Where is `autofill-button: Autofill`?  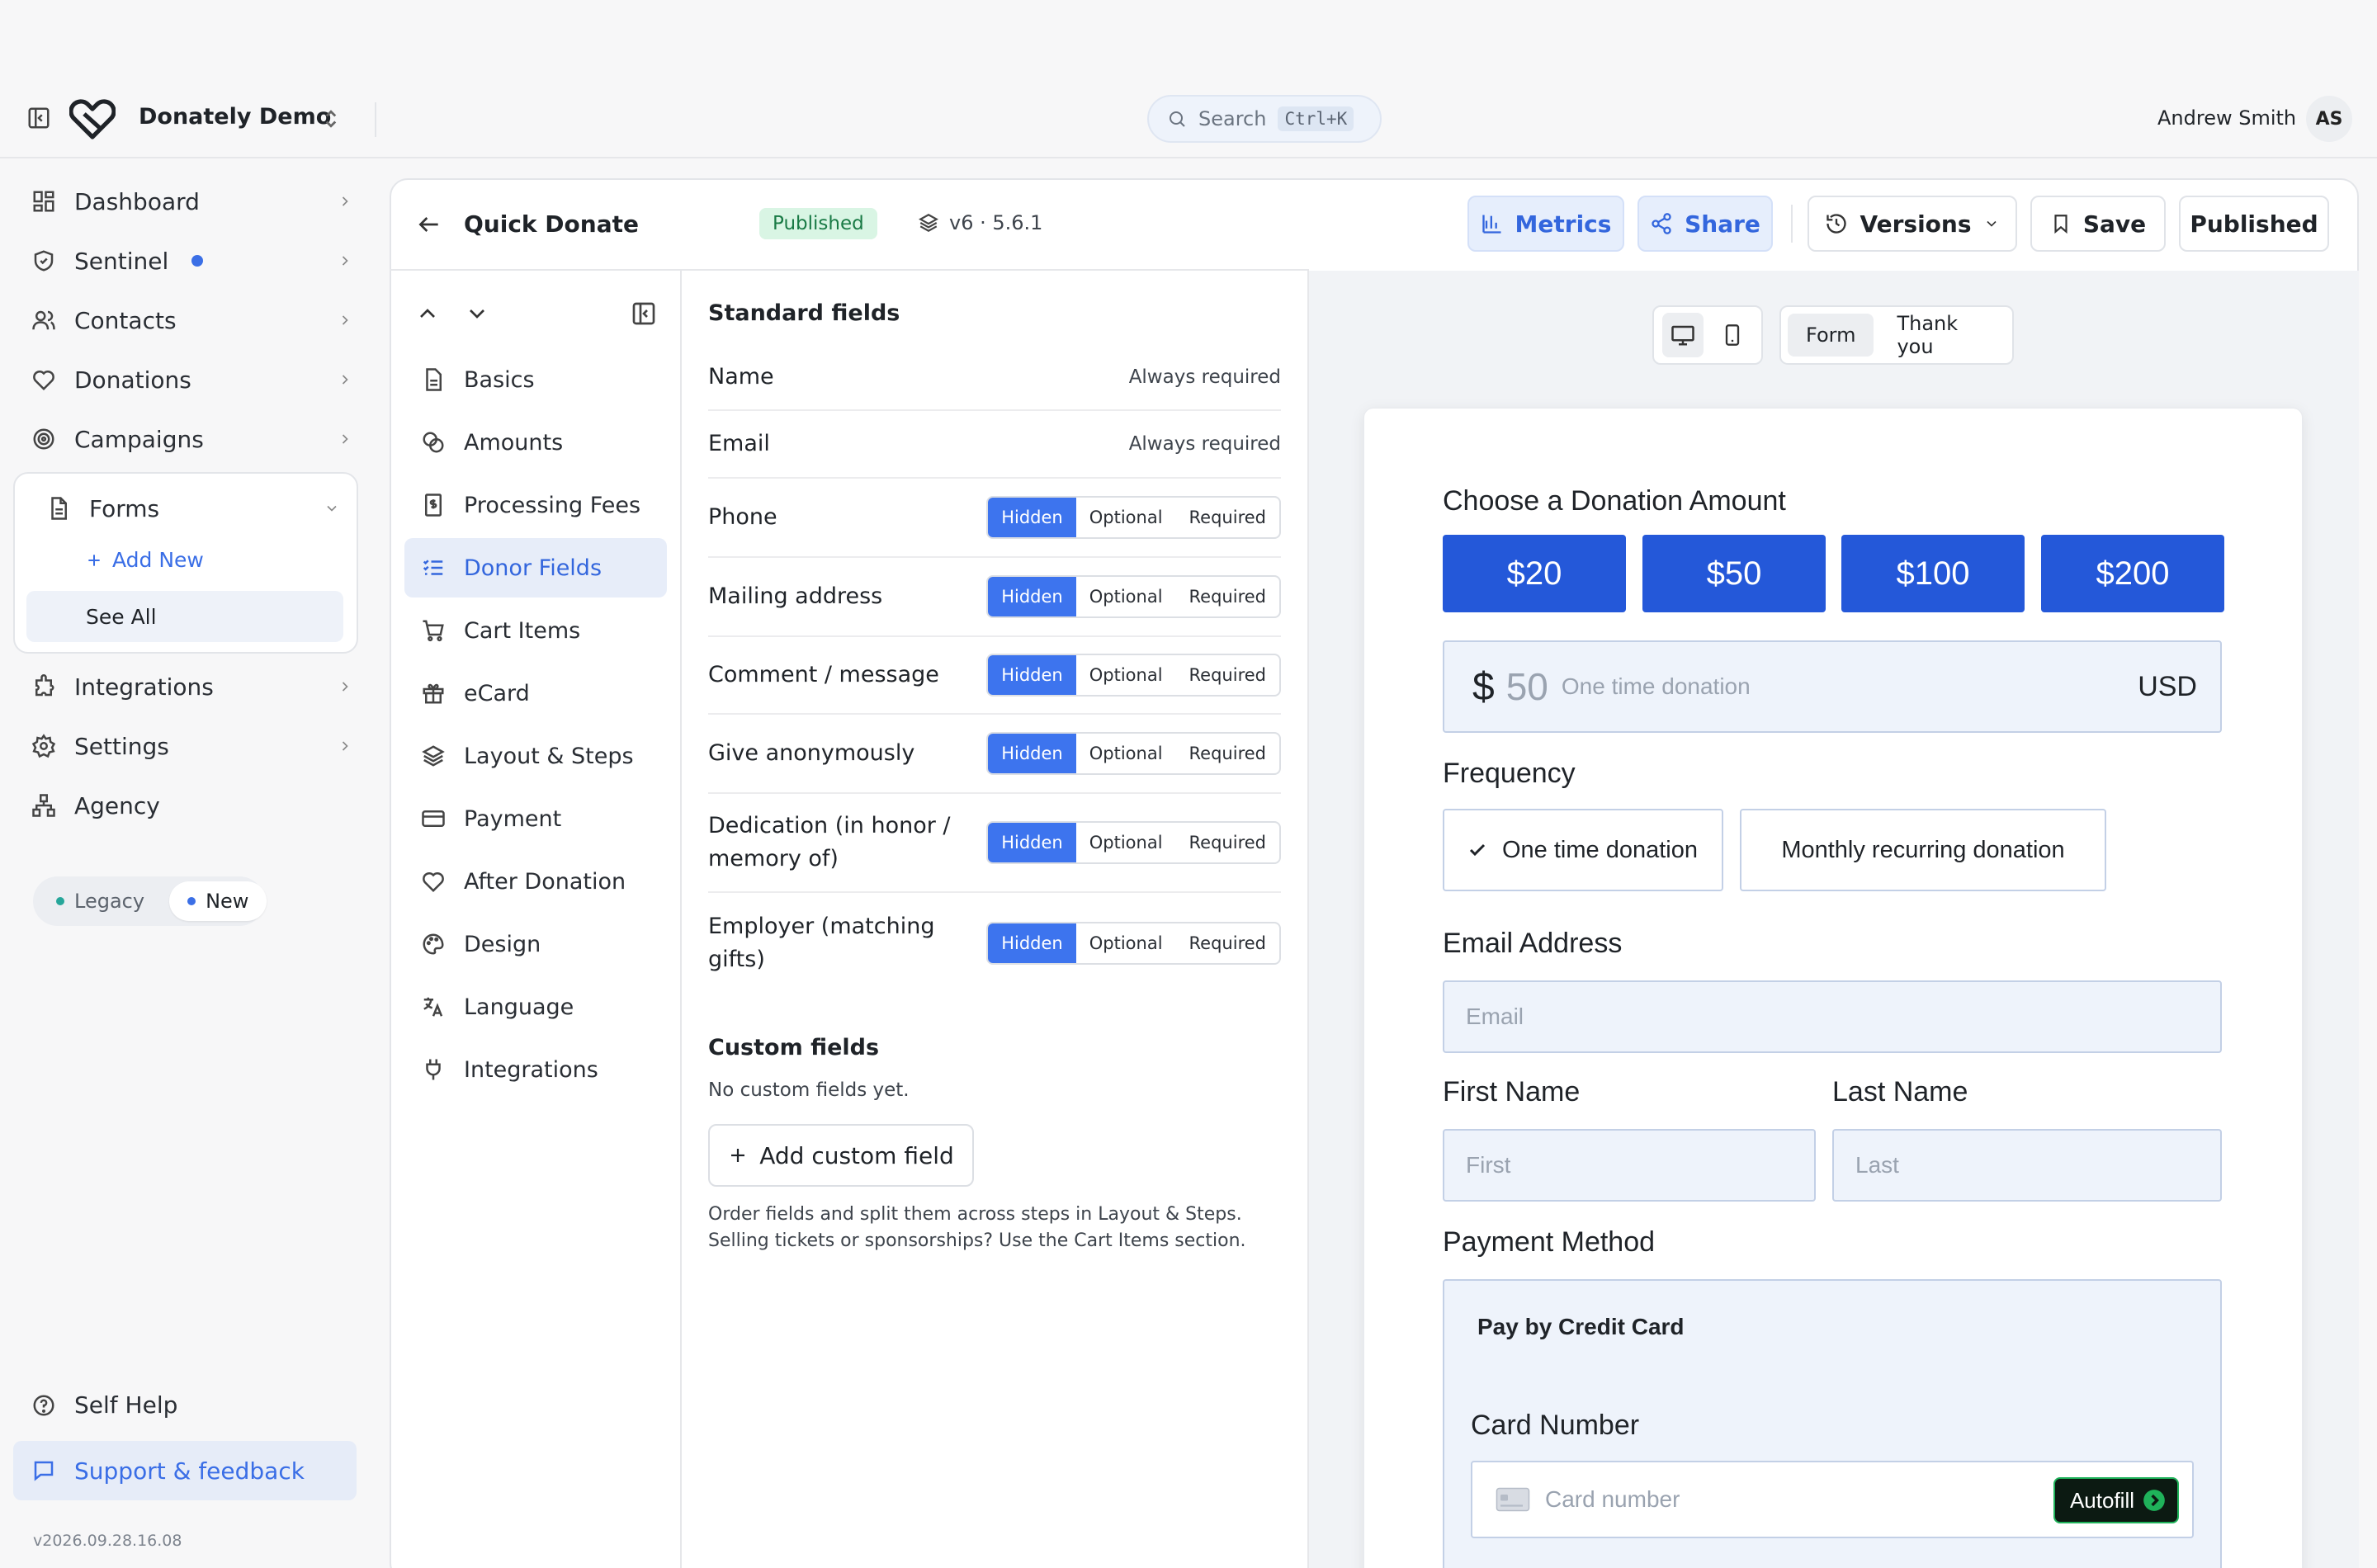 autofill-button: Autofill is located at coordinates (2116, 1500).